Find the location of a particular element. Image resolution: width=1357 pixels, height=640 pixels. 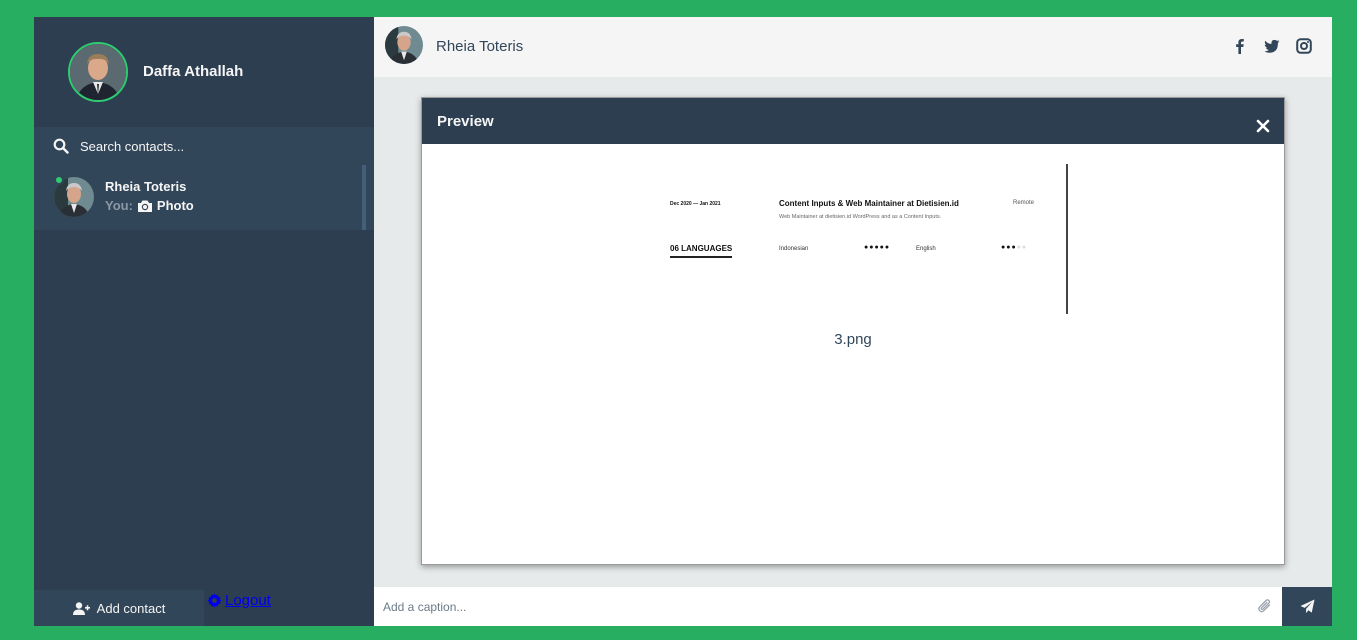

caption-input is located at coordinates (828, 606).